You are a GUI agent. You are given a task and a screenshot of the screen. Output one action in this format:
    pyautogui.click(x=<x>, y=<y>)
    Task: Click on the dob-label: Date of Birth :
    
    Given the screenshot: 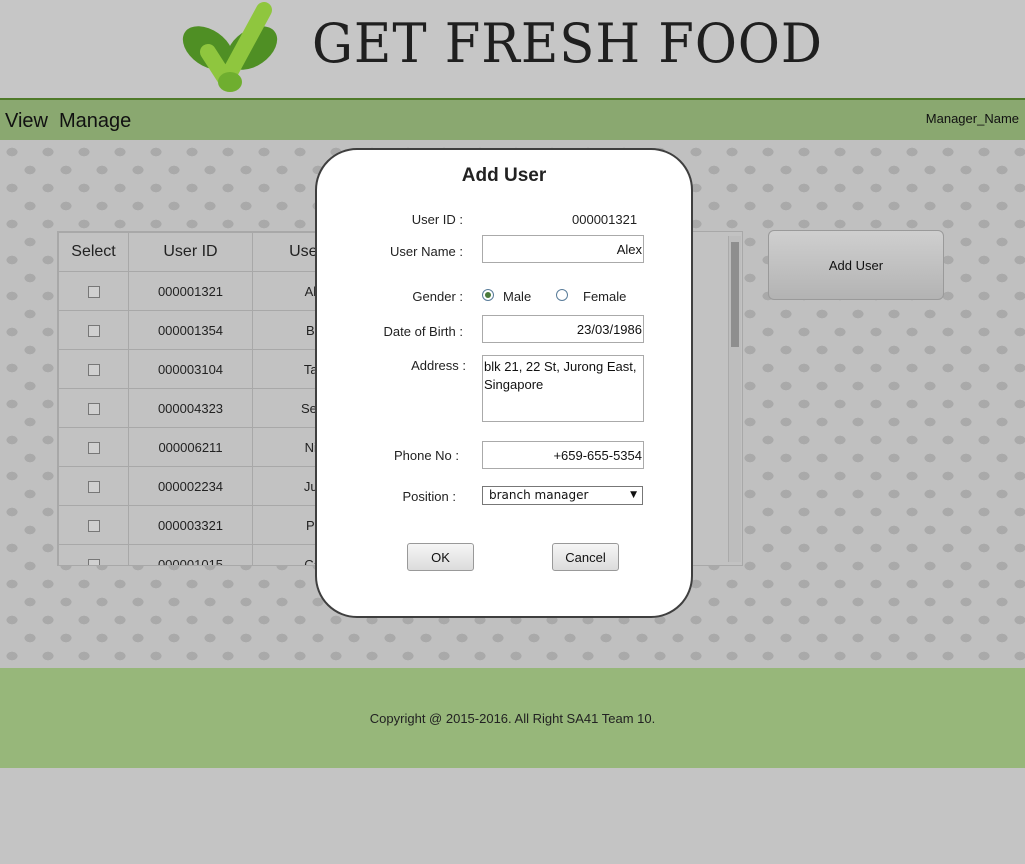 What is the action you would take?
    pyautogui.click(x=423, y=331)
    